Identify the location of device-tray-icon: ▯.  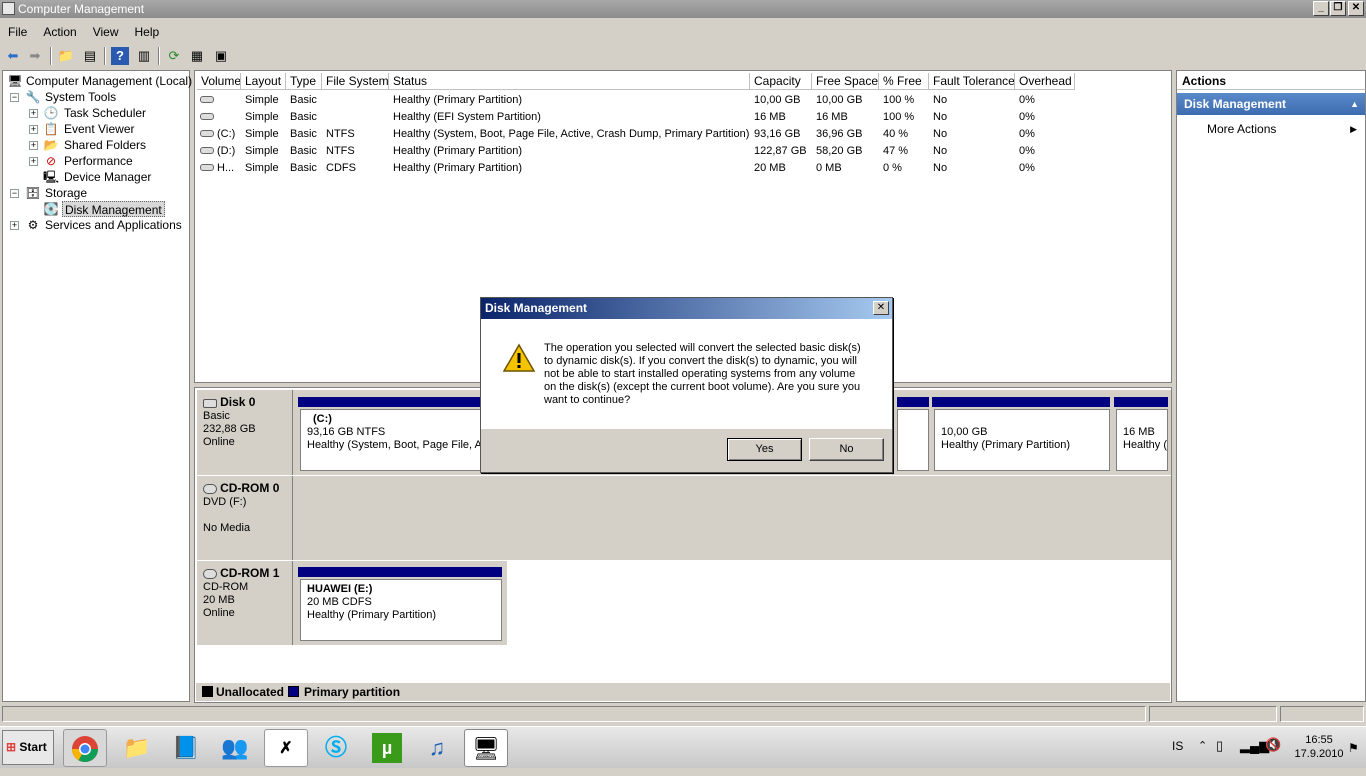
(1219, 746).